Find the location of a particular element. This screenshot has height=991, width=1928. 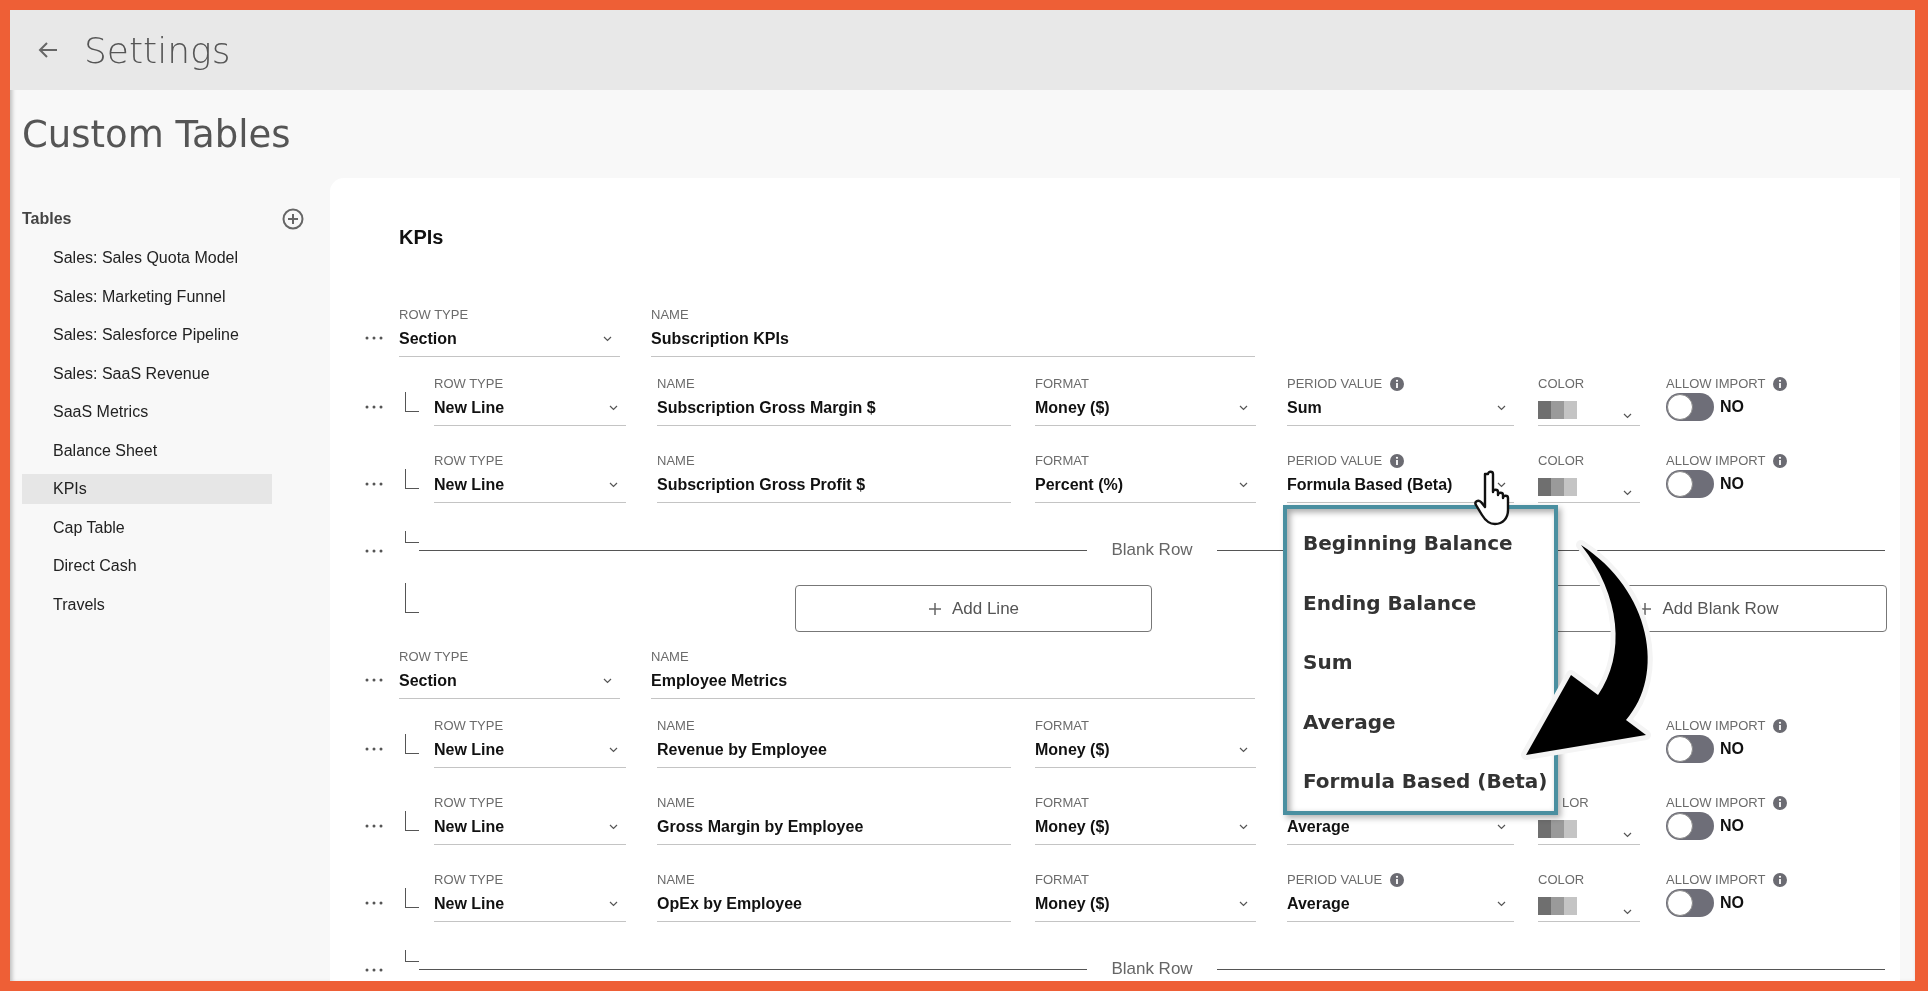

toggle-state: NO is located at coordinates (1732, 903).